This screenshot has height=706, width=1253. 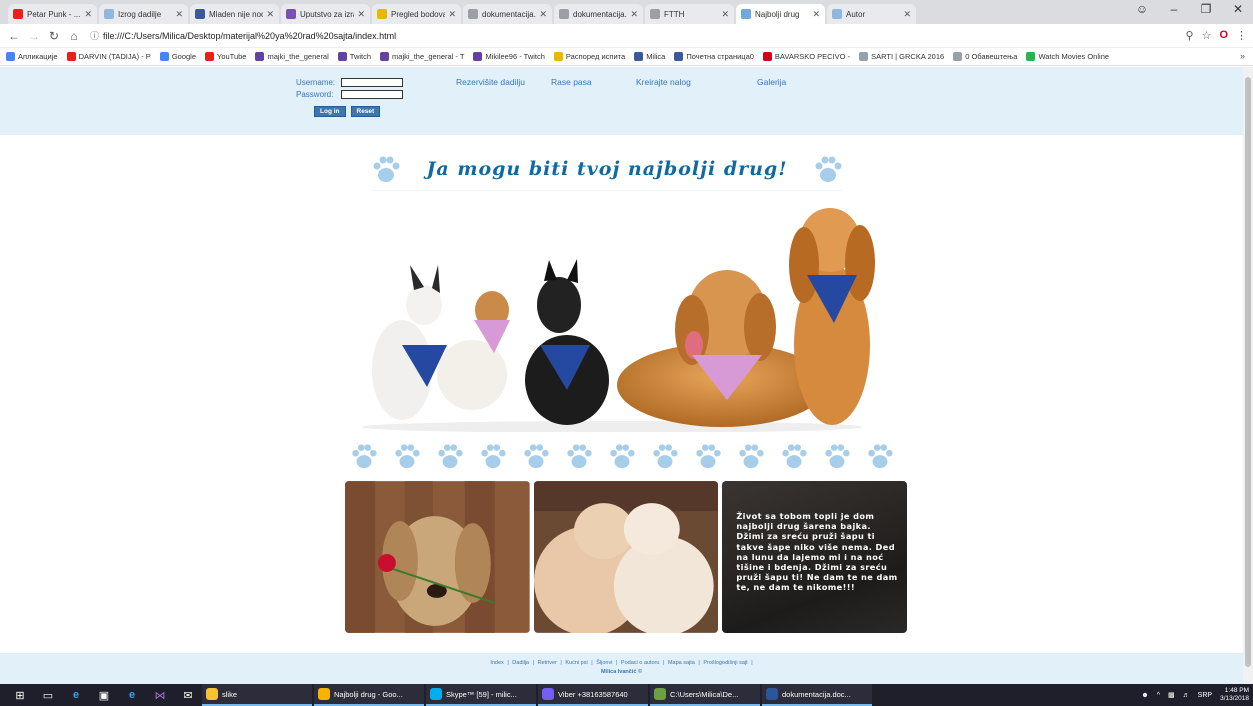 I want to click on minimize-icon: –, so click(x=1174, y=9).